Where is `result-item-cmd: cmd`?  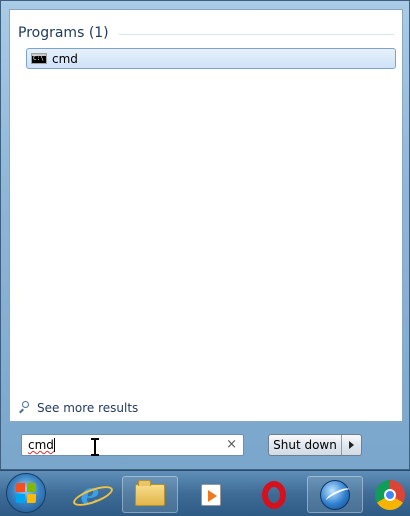 result-item-cmd: cmd is located at coordinates (211, 58).